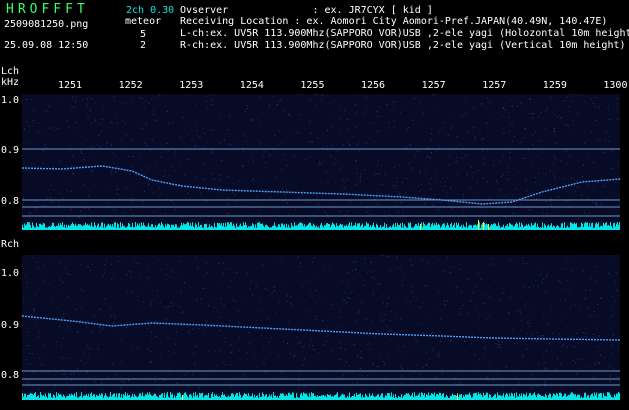  Describe the element at coordinates (10, 244) in the screenshot. I see `rch-label: Rch` at that location.